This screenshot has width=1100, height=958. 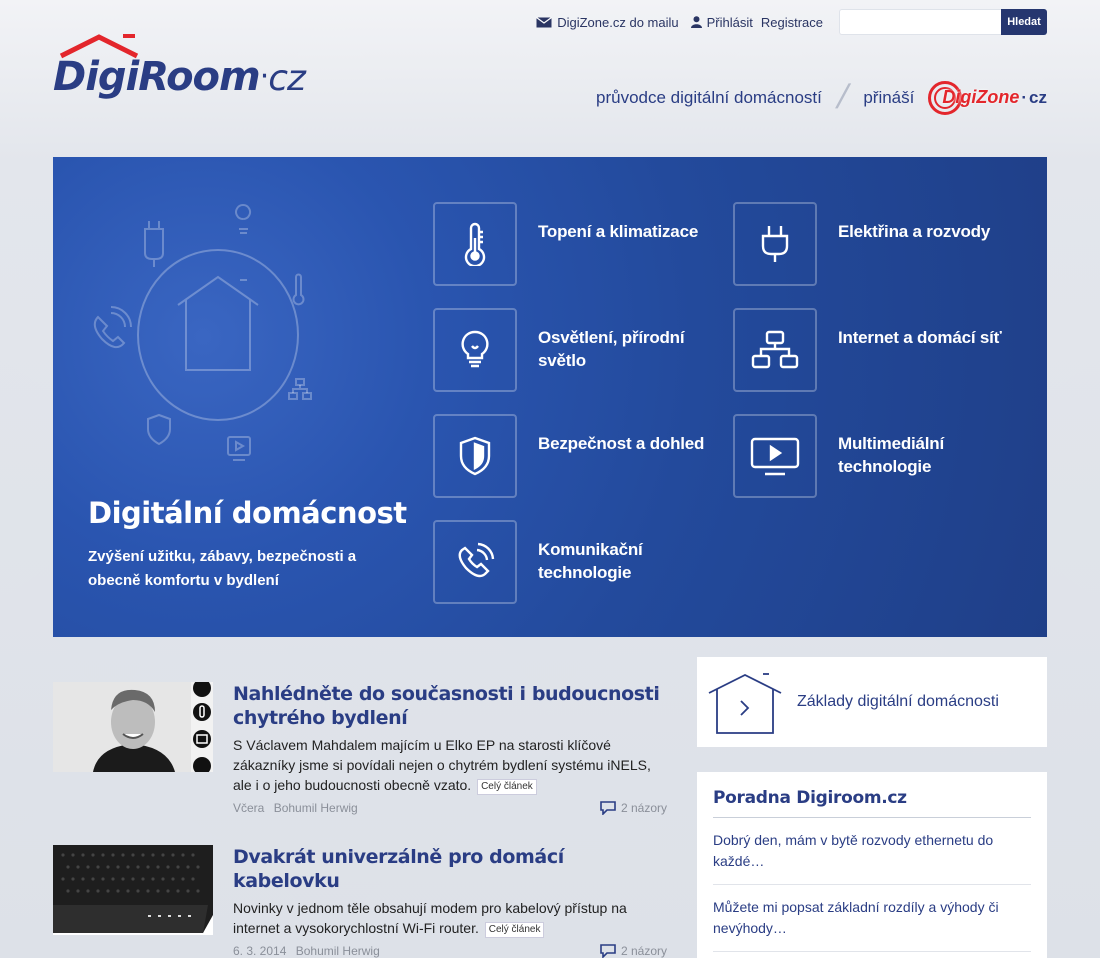 I want to click on phone-icon, so click(x=476, y=560).